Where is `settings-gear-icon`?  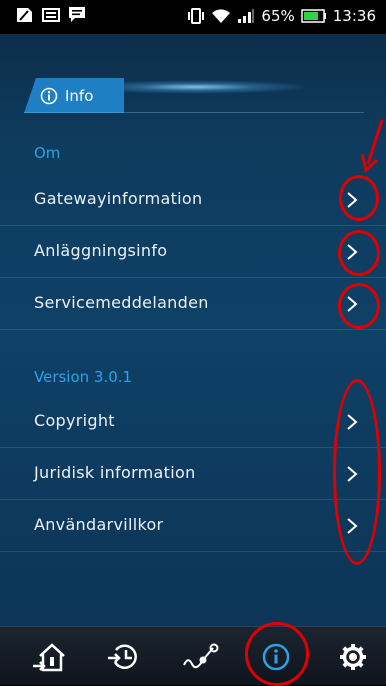
settings-gear-icon is located at coordinates (353, 657).